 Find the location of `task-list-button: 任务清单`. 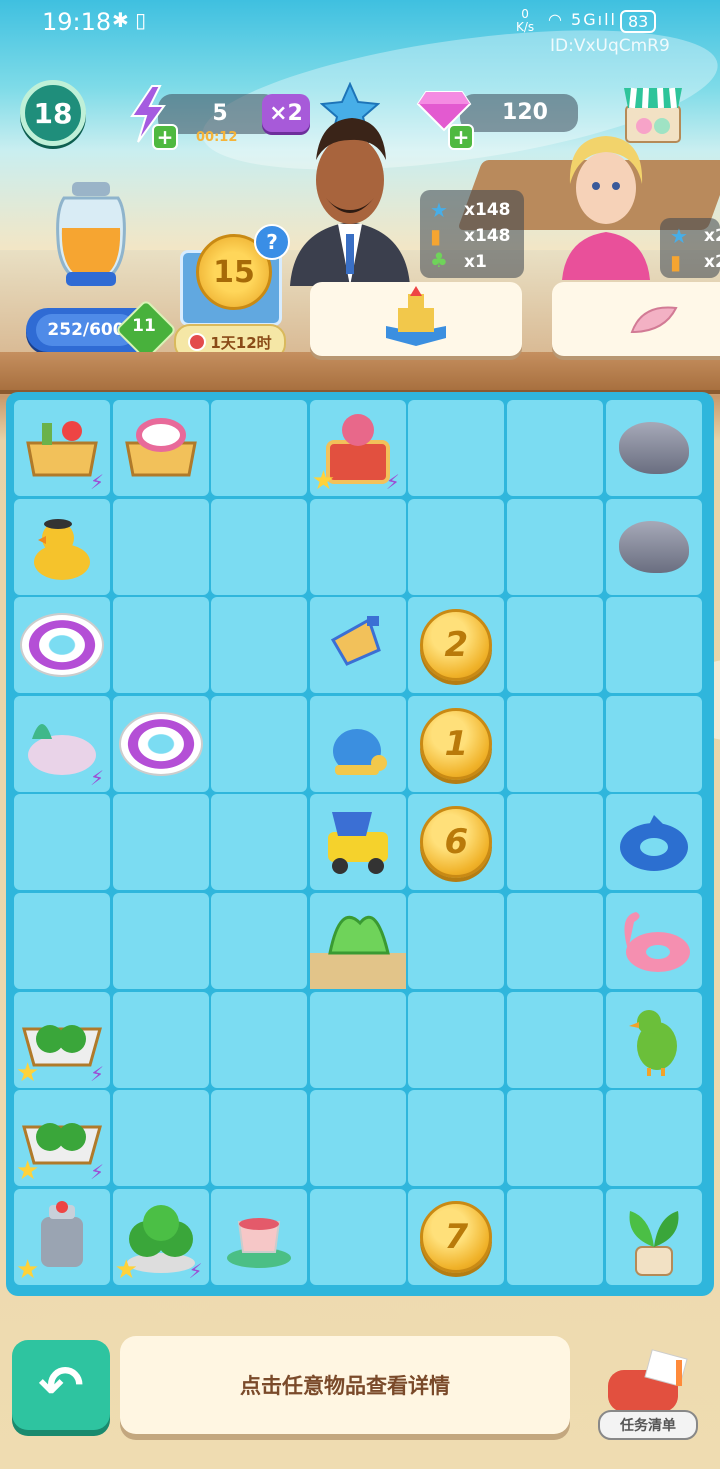

task-list-button: 任务清单 is located at coordinates (648, 1425).